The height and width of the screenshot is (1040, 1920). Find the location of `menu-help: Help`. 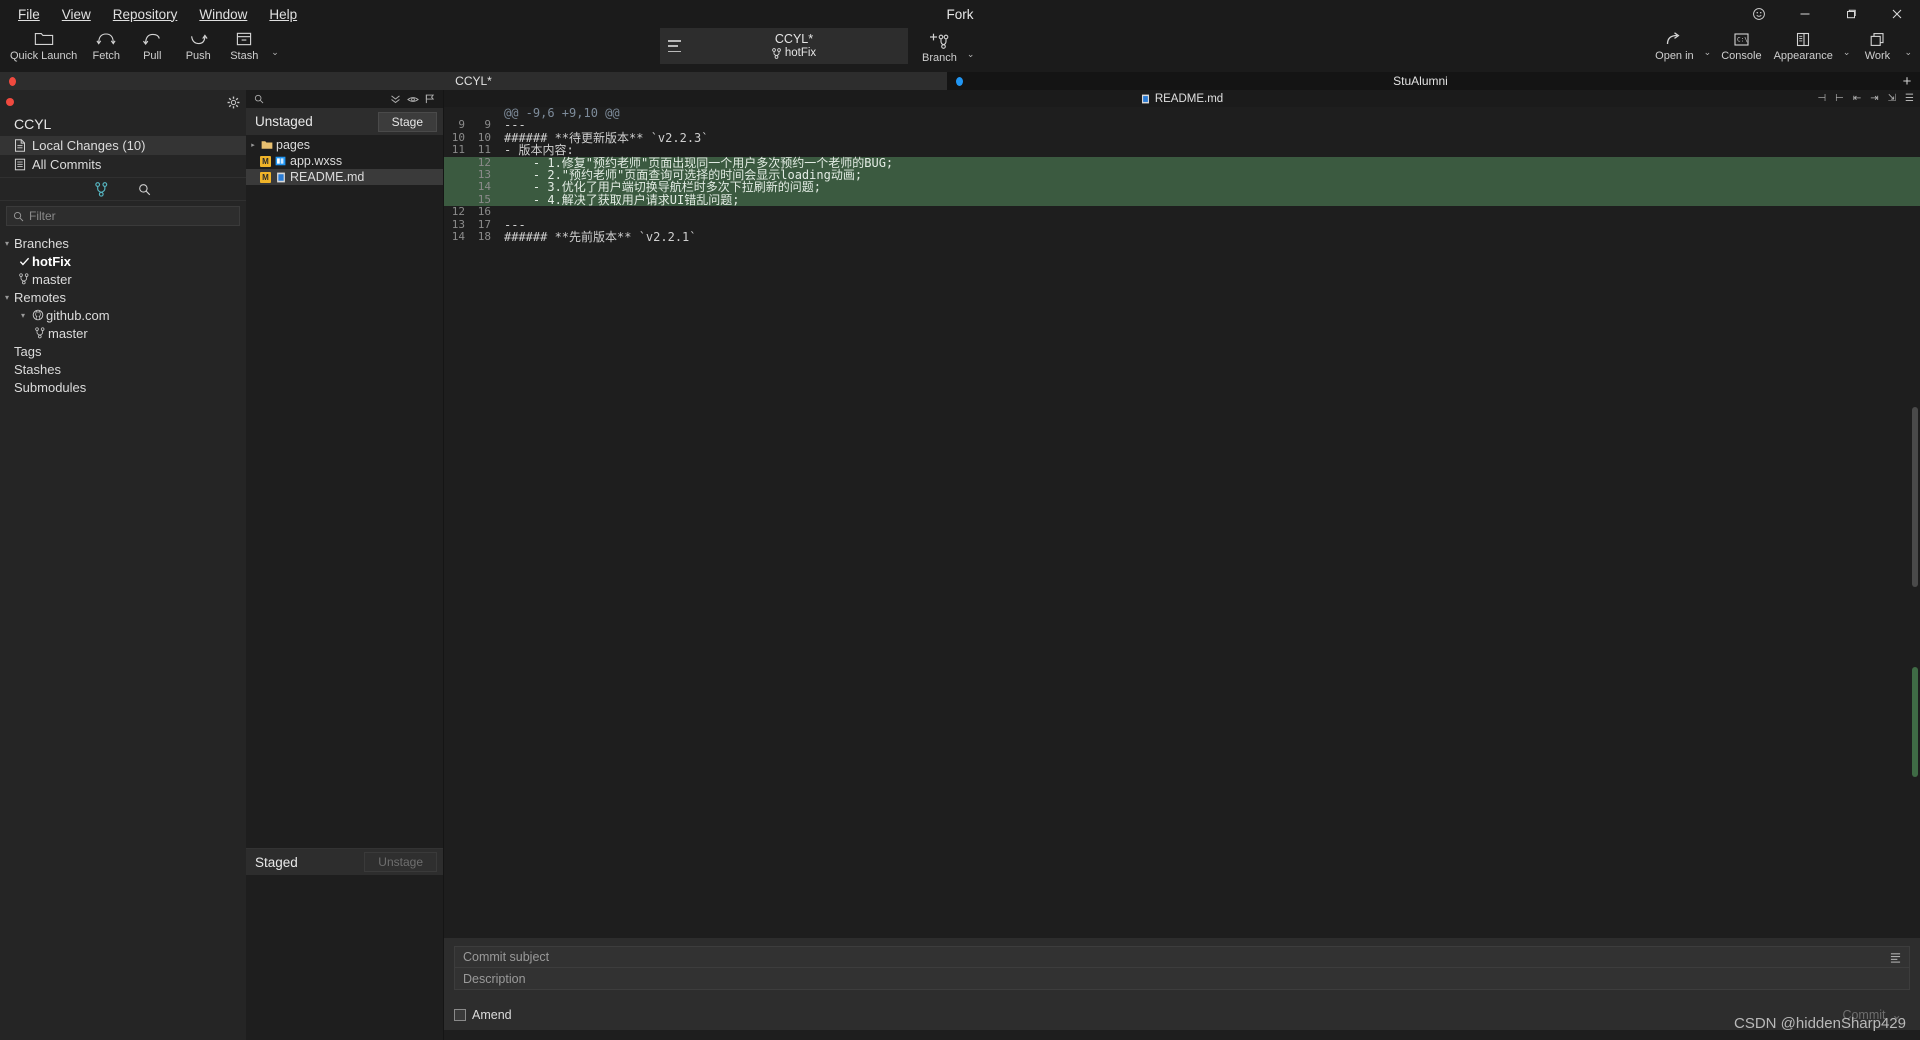

menu-help: Help is located at coordinates (283, 14).